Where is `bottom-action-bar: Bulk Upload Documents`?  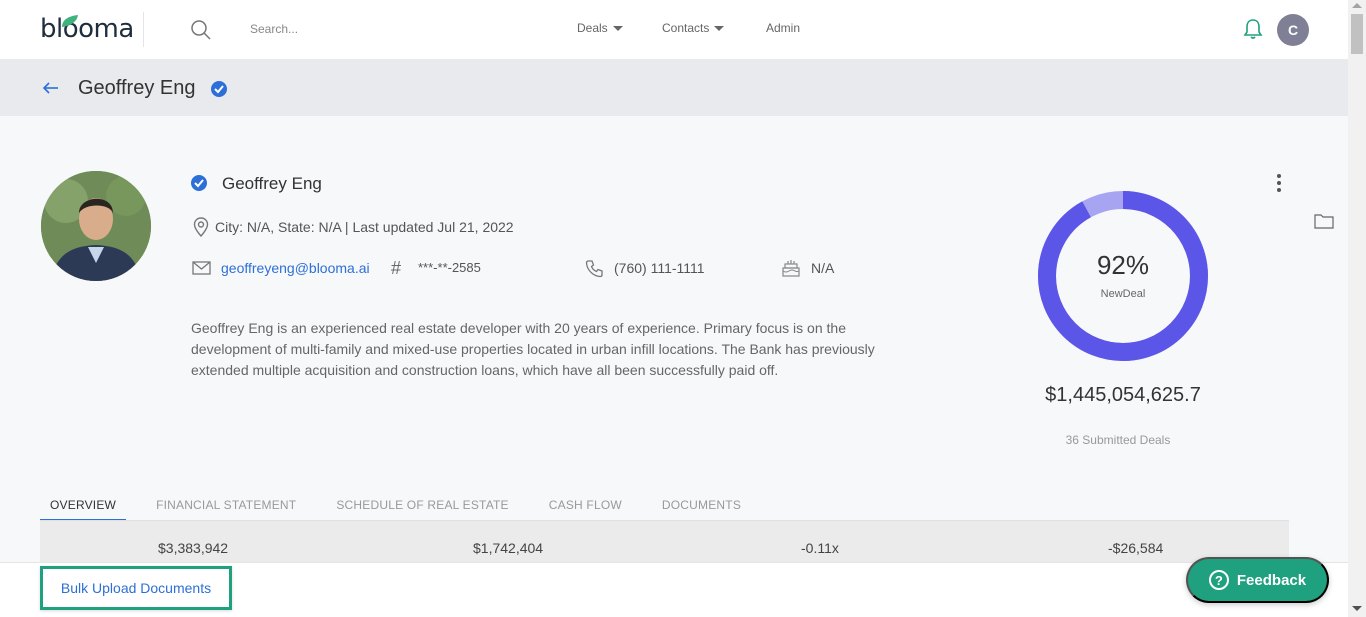 bottom-action-bar: Bulk Upload Documents is located at coordinates (674, 589).